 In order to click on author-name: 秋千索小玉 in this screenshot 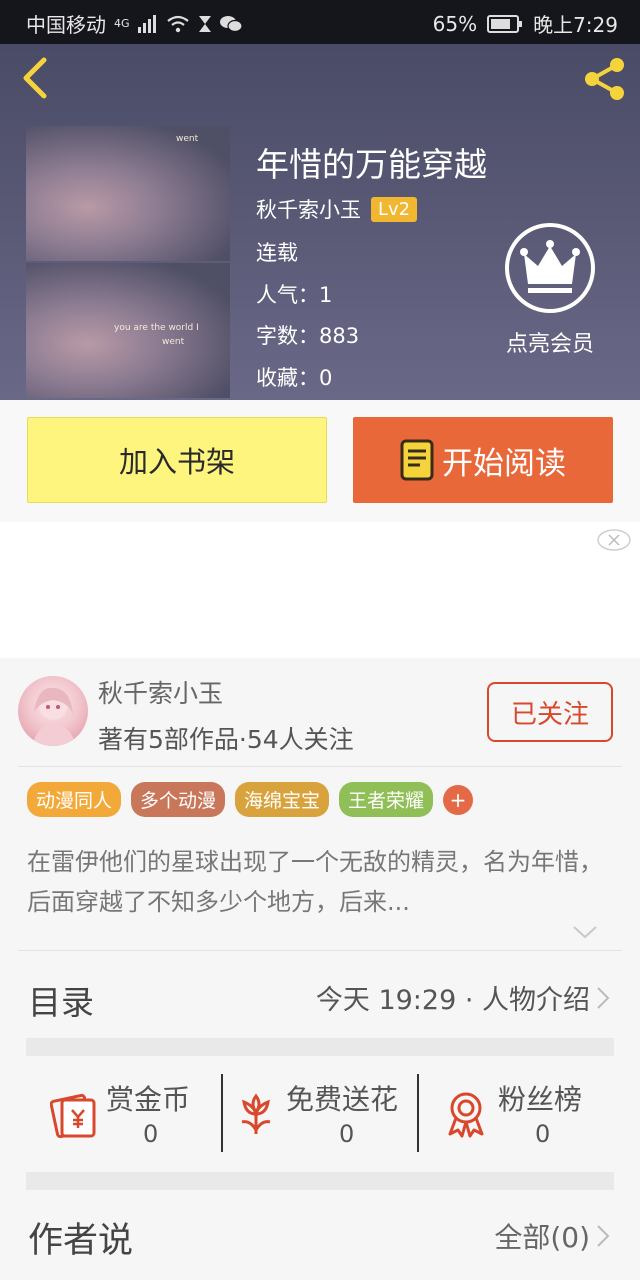, I will do `click(308, 209)`.